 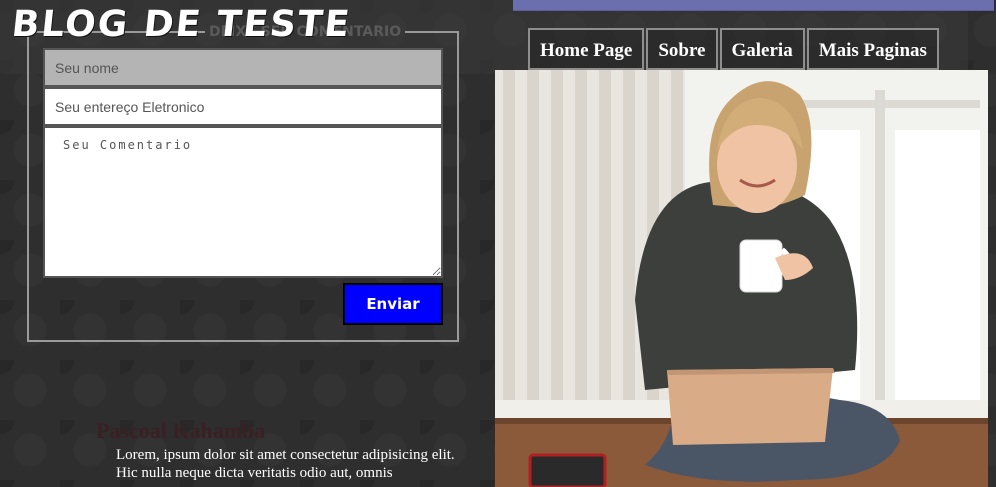 I want to click on email-input, so click(x=243, y=106).